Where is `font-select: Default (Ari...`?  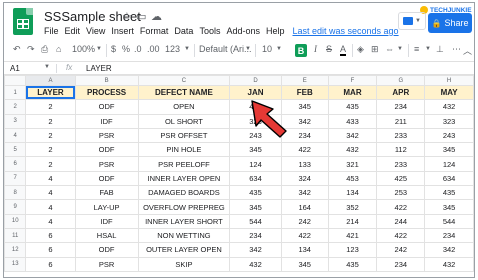 font-select: Default (Ari... is located at coordinates (225, 49).